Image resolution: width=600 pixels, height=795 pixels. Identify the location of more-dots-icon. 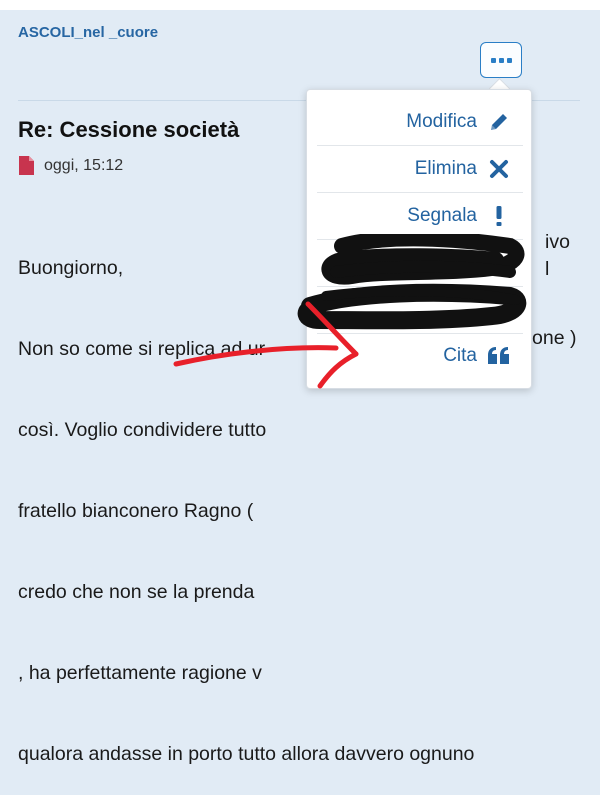
(501, 60).